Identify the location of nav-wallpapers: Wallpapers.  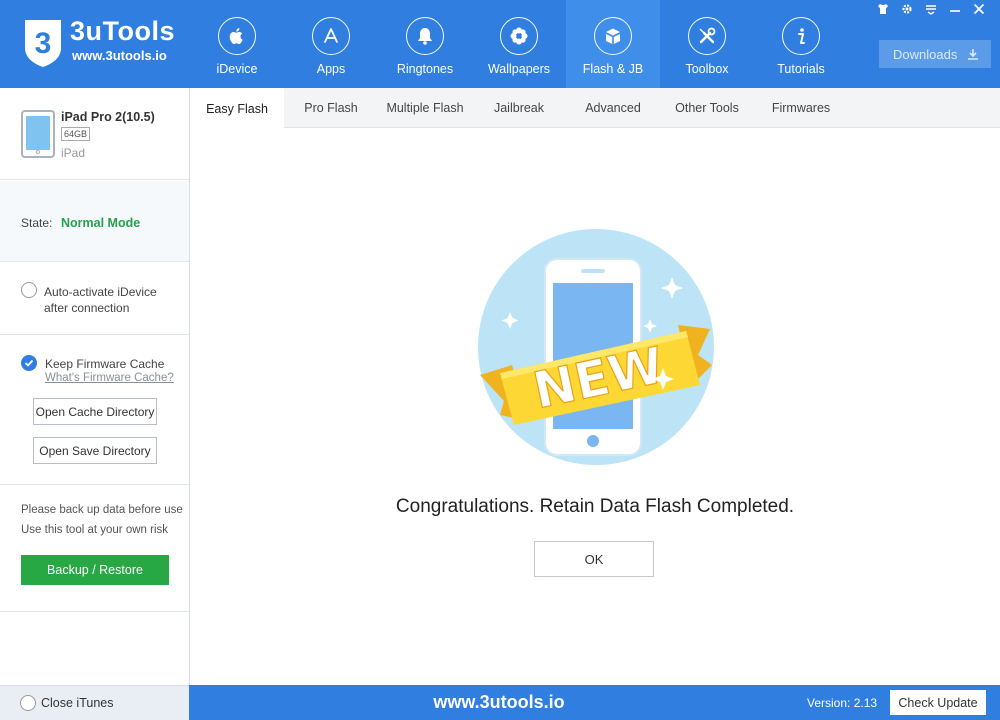
(519, 44).